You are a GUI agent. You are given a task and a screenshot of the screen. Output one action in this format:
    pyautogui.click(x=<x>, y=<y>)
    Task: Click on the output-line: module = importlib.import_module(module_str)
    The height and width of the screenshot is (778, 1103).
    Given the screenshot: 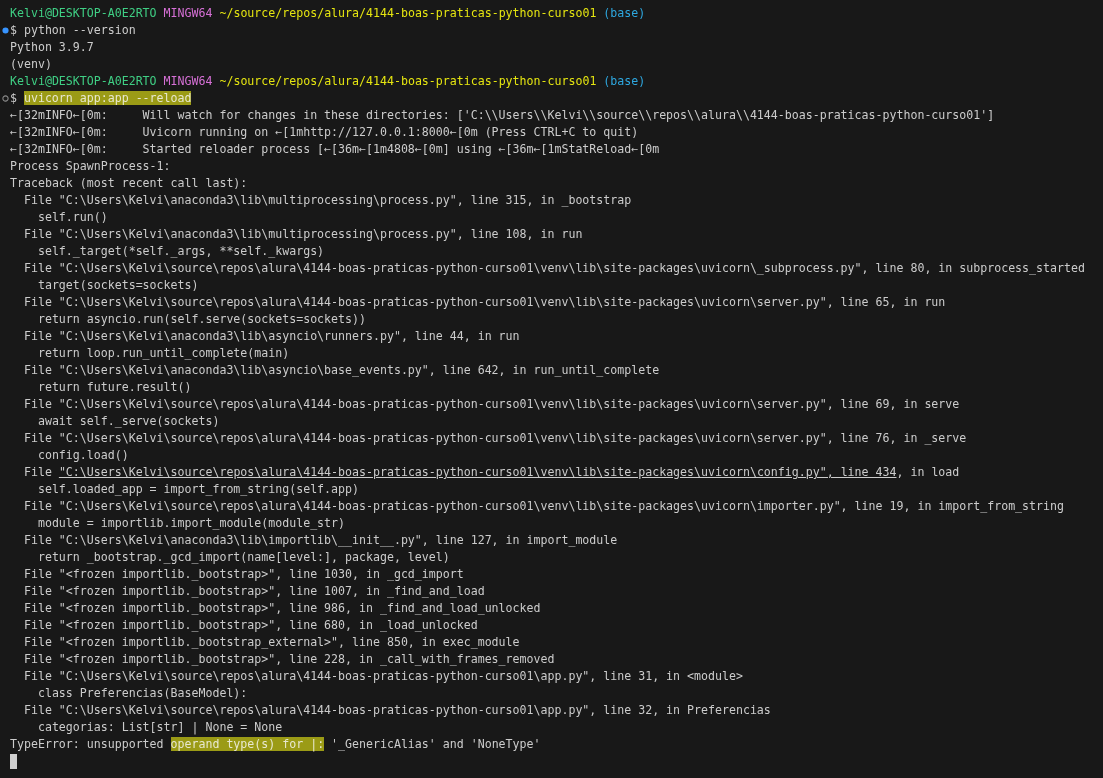 What is the action you would take?
    pyautogui.click(x=191, y=523)
    